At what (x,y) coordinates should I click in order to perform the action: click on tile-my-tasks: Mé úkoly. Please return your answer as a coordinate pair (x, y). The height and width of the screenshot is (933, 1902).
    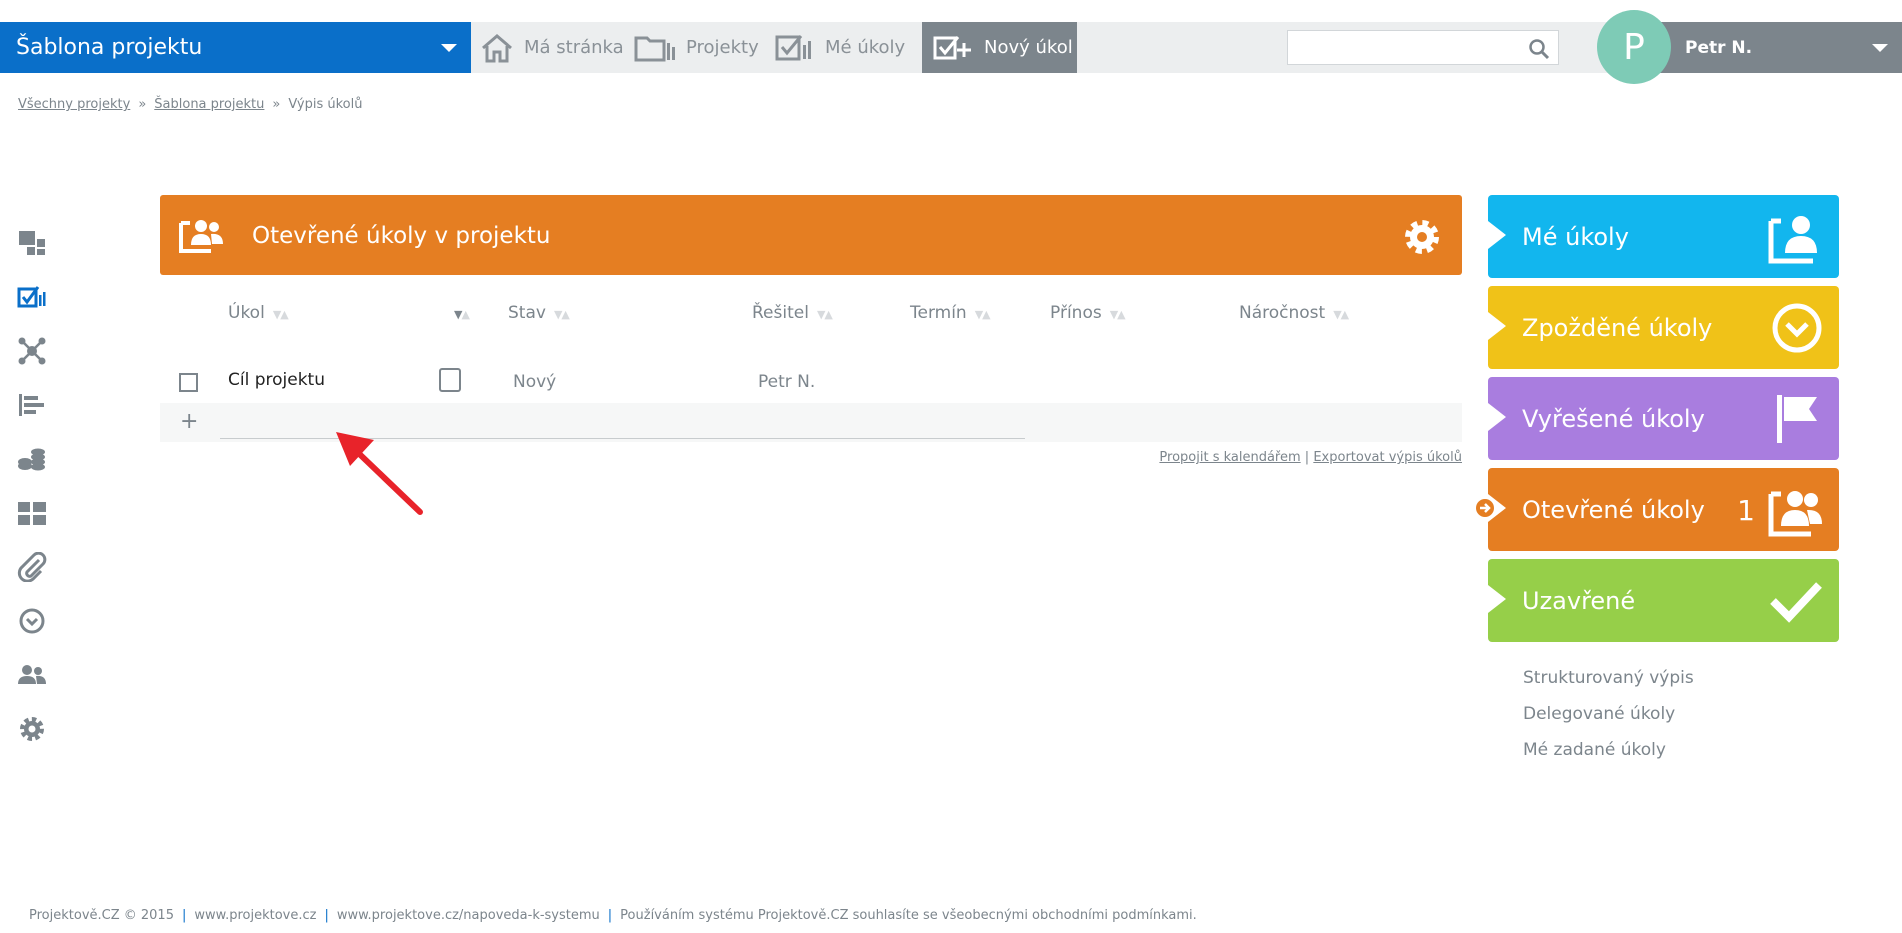
    Looking at the image, I should click on (1663, 236).